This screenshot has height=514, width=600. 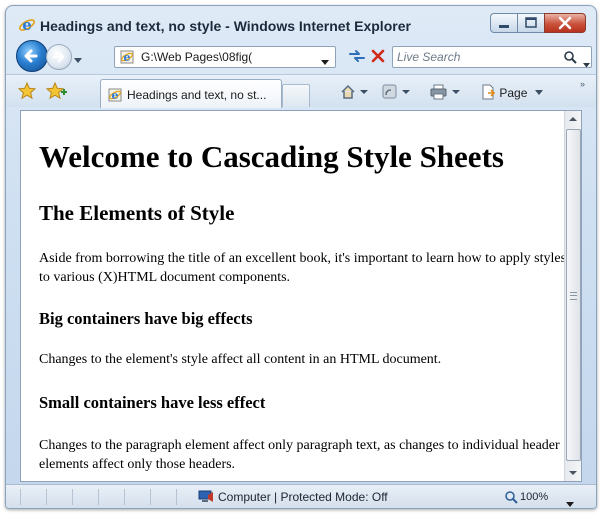 I want to click on recent-pages-dropdown, so click(x=78, y=60).